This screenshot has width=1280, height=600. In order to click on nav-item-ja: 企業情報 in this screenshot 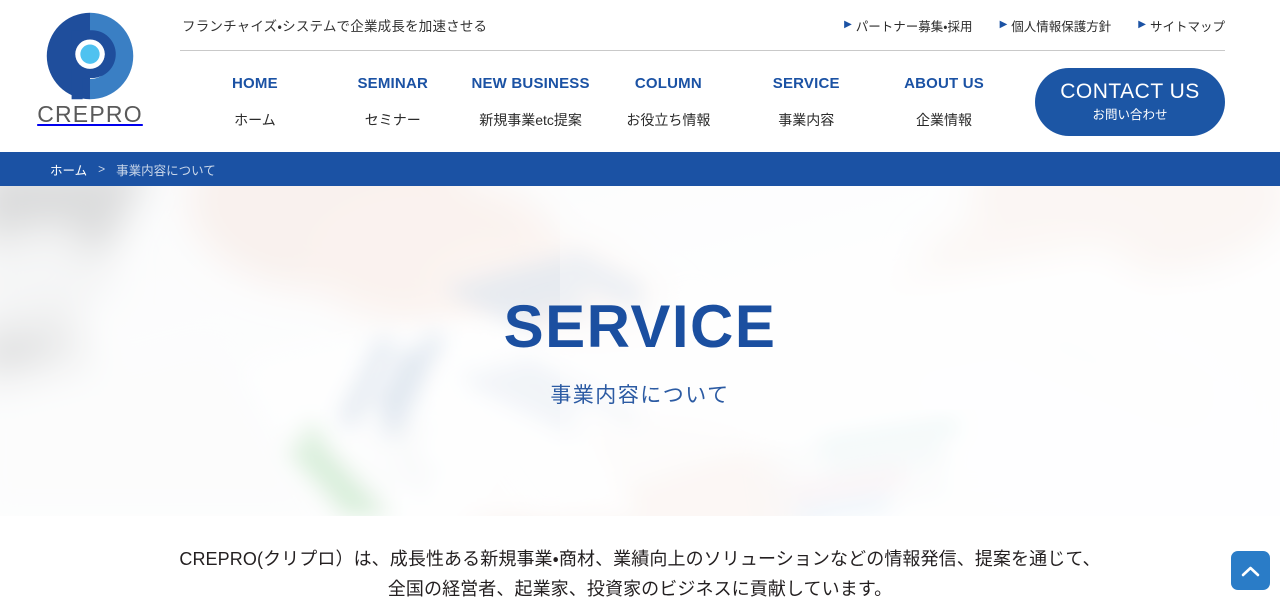, I will do `click(944, 120)`.